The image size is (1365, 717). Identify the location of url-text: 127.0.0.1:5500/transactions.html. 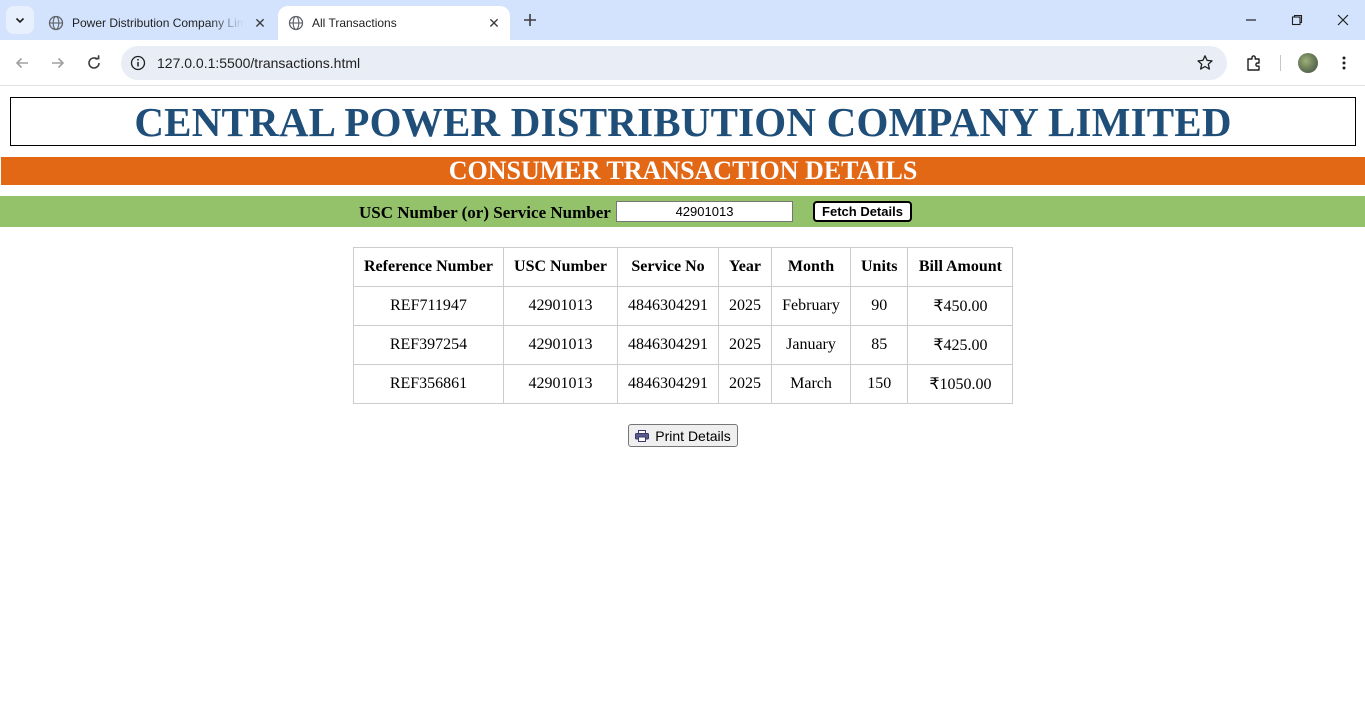
(258, 63).